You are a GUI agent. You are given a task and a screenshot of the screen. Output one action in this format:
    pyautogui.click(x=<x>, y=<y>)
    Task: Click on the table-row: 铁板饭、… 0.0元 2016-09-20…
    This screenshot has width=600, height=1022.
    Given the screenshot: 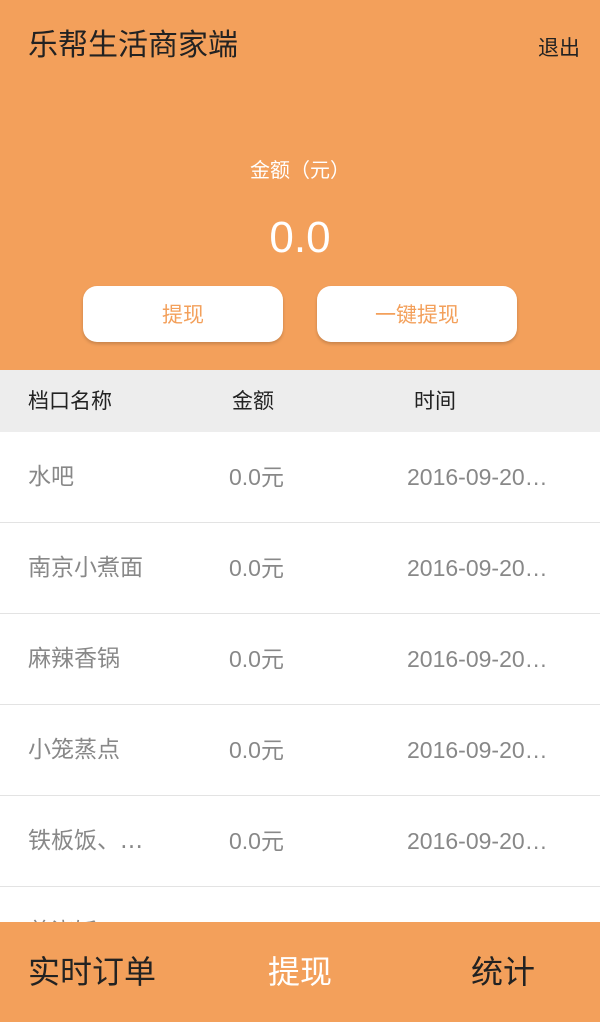 What is the action you would take?
    pyautogui.click(x=300, y=841)
    